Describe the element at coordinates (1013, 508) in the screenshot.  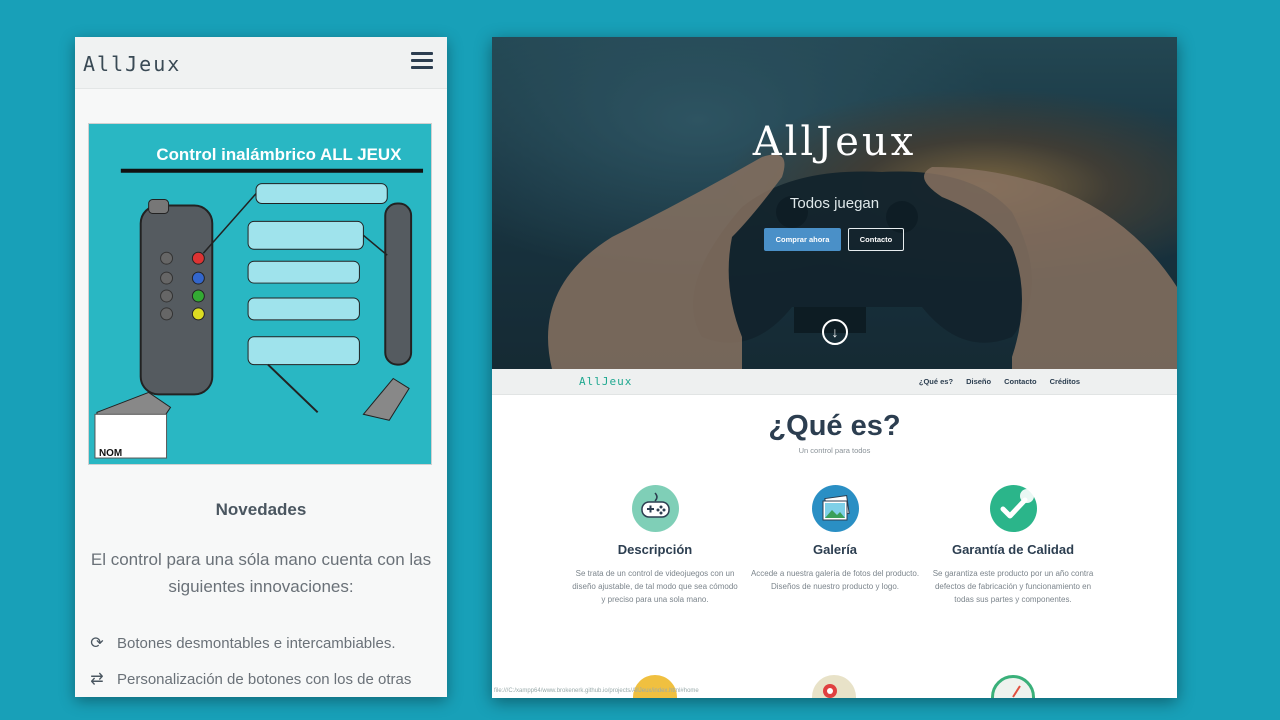
I see `quality-check-icon` at that location.